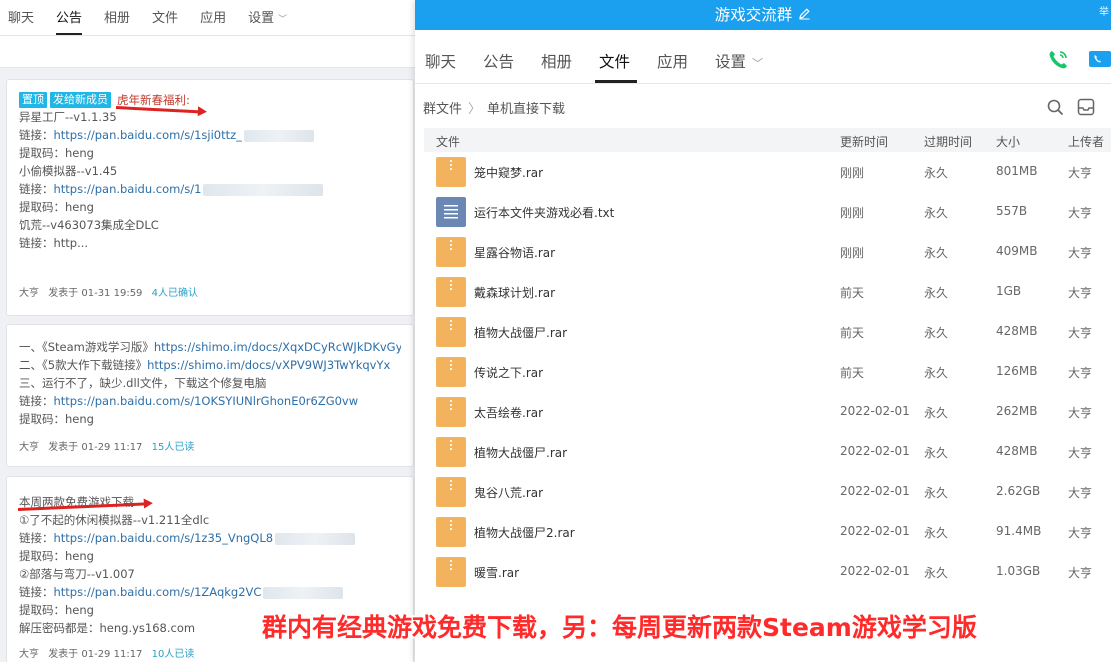  Describe the element at coordinates (852, 293) in the screenshot. I see `file-updated: 前天` at that location.